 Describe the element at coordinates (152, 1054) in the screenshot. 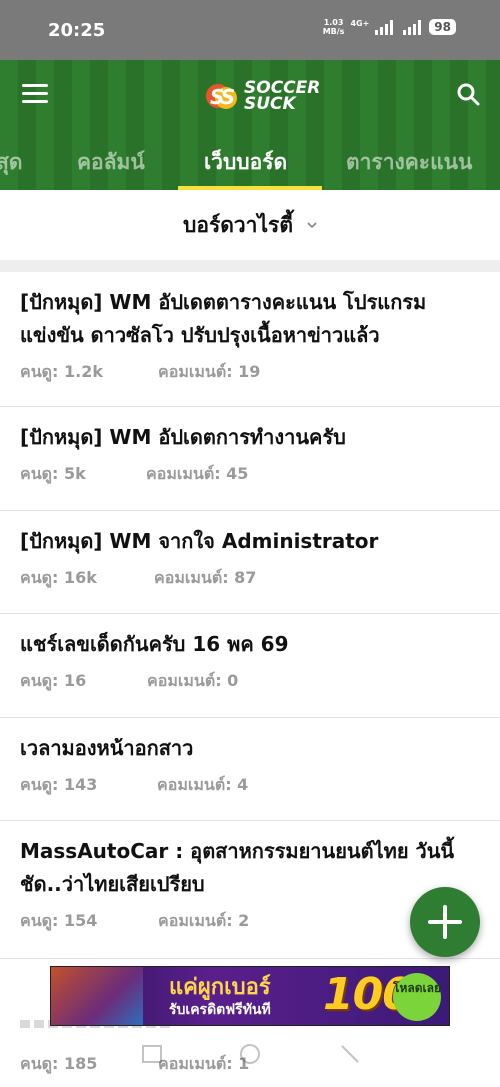

I see `nav-recent-icon` at that location.